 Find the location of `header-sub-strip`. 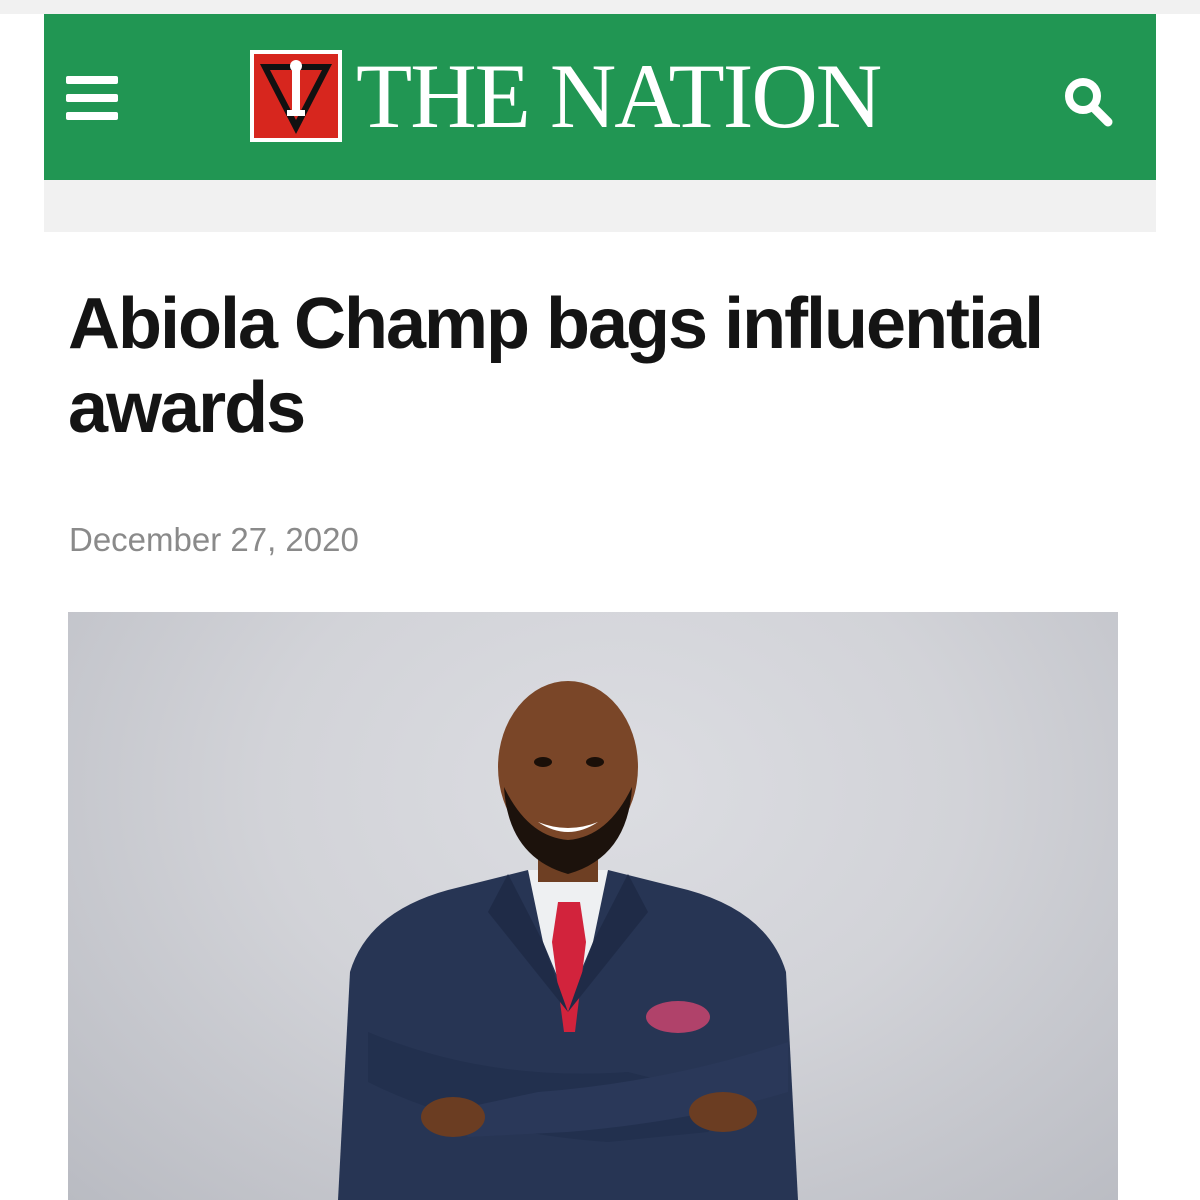

header-sub-strip is located at coordinates (600, 206).